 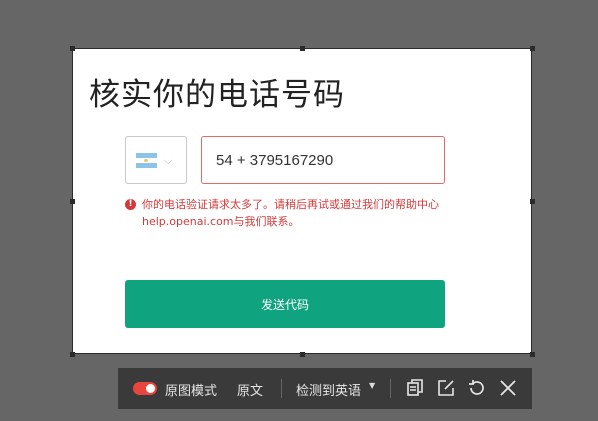 I want to click on country-select: ⌵, so click(x=156, y=160).